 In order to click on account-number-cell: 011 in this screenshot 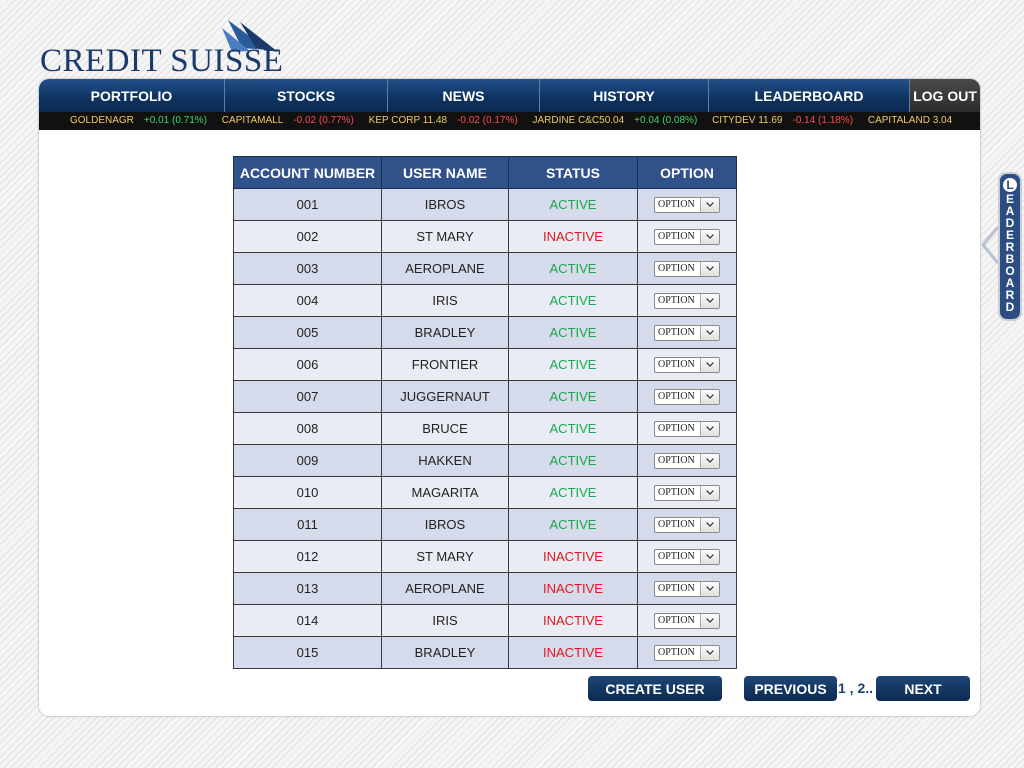, I will do `click(307, 524)`.